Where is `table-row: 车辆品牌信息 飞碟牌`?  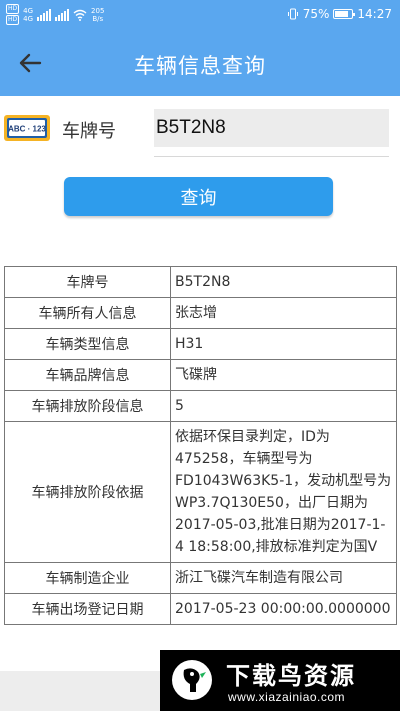
table-row: 车辆品牌信息 飞碟牌 is located at coordinates (200, 375).